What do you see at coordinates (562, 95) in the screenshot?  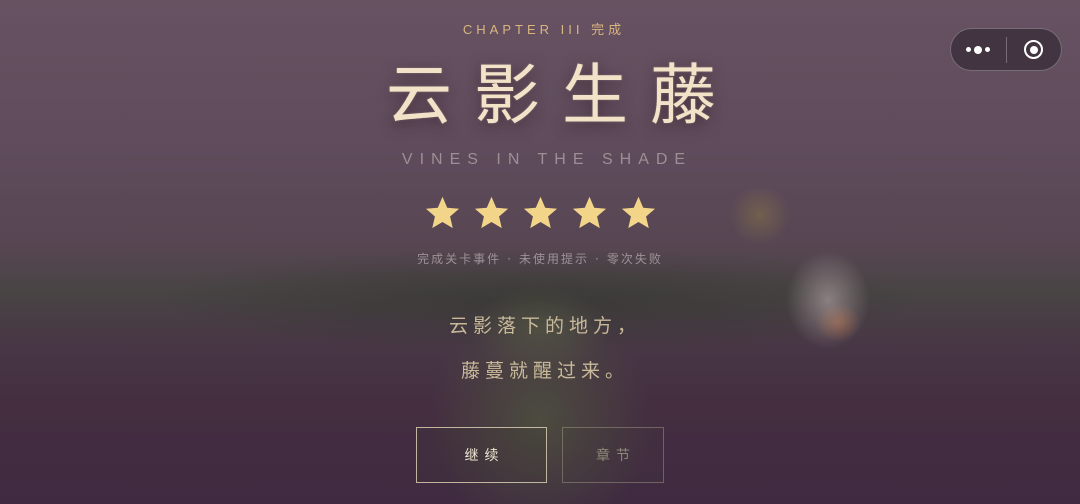 I see `level-title: 云影生藤` at bounding box center [562, 95].